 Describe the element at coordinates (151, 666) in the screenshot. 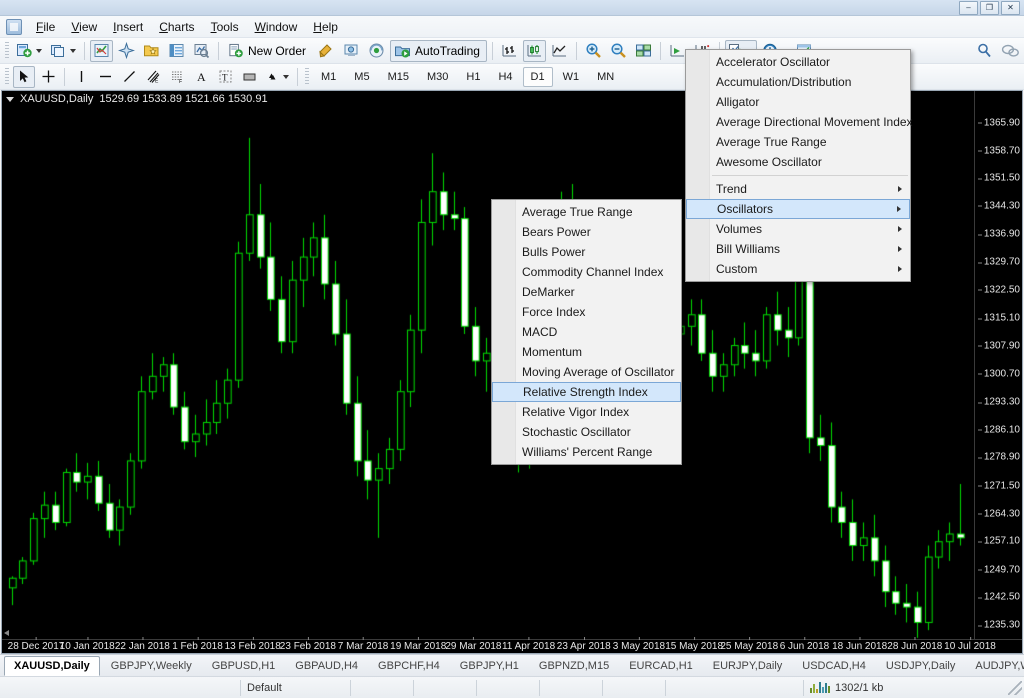

I see `chart-tab-gbpjpy-weekly: GBPJPY,Weekly` at that location.